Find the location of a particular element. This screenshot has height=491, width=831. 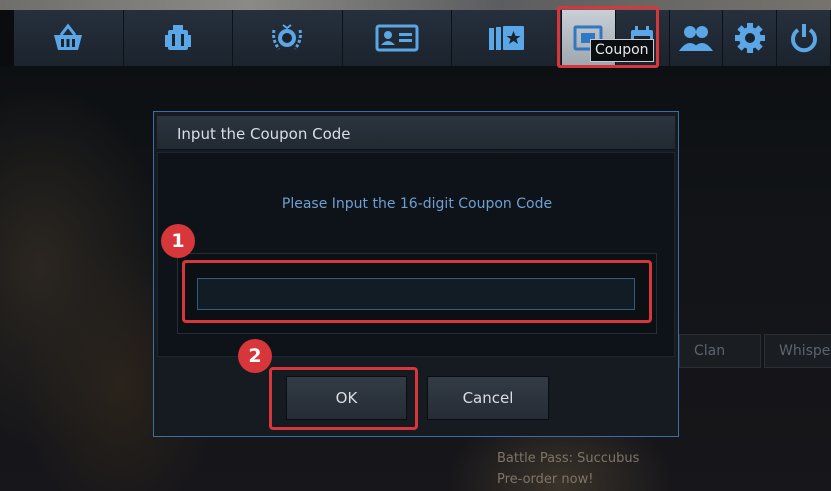

highlight-ok-button is located at coordinates (343, 398).